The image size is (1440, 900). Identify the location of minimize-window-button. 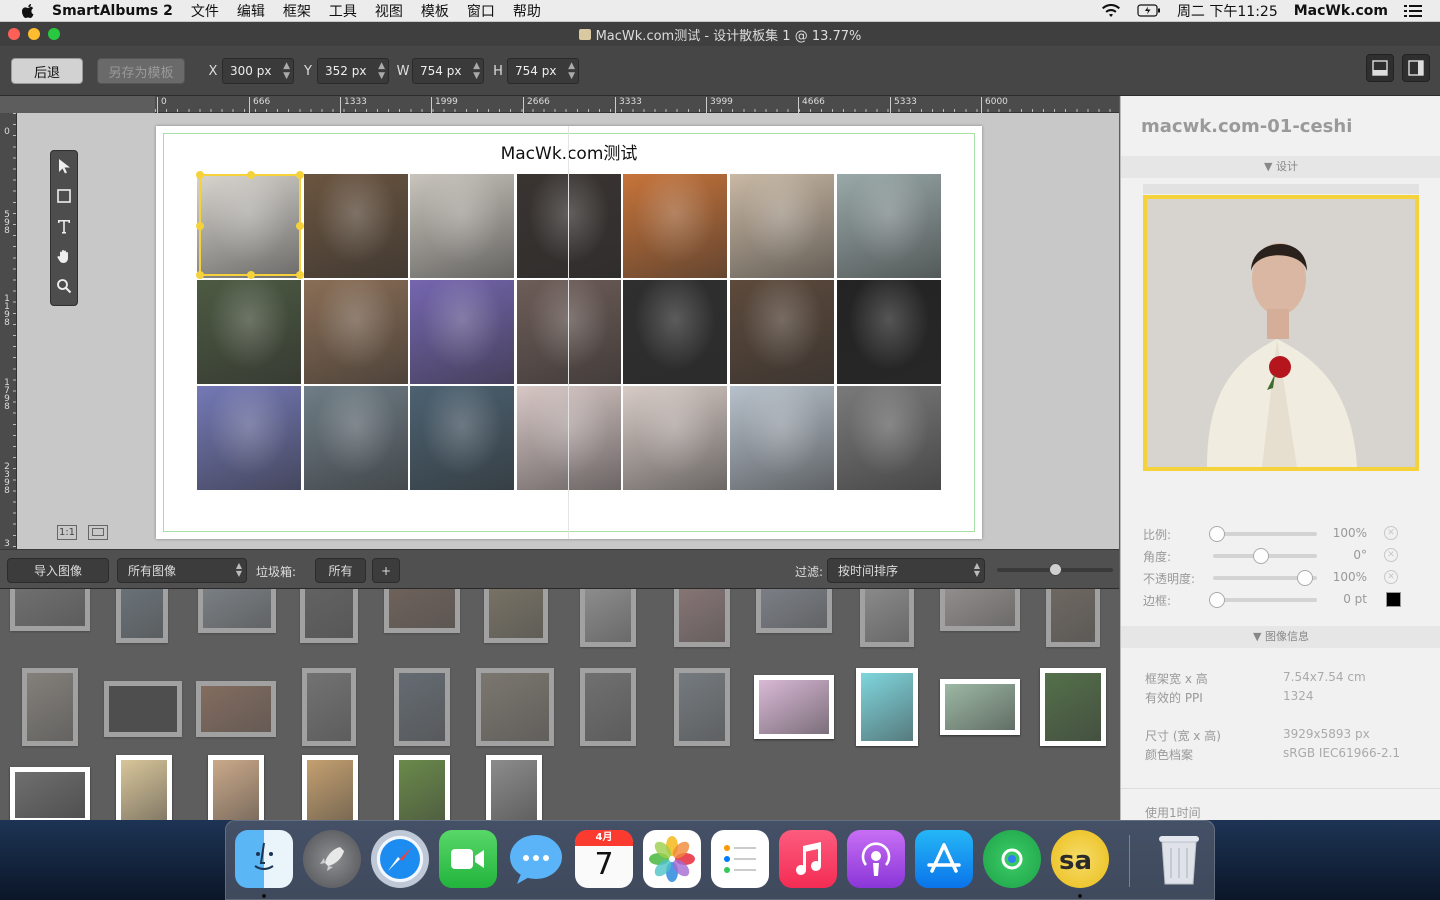
(34, 34).